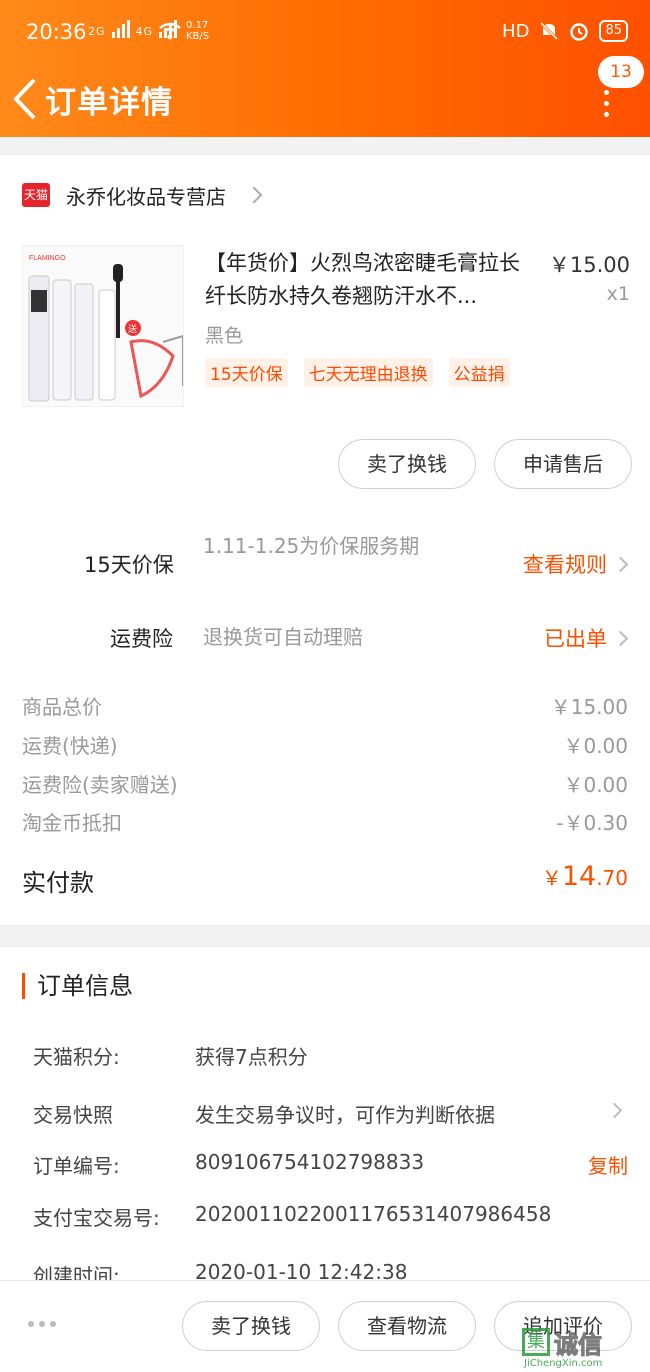 The width and height of the screenshot is (650, 1372). I want to click on order-info-title: 订单信息, so click(77, 986).